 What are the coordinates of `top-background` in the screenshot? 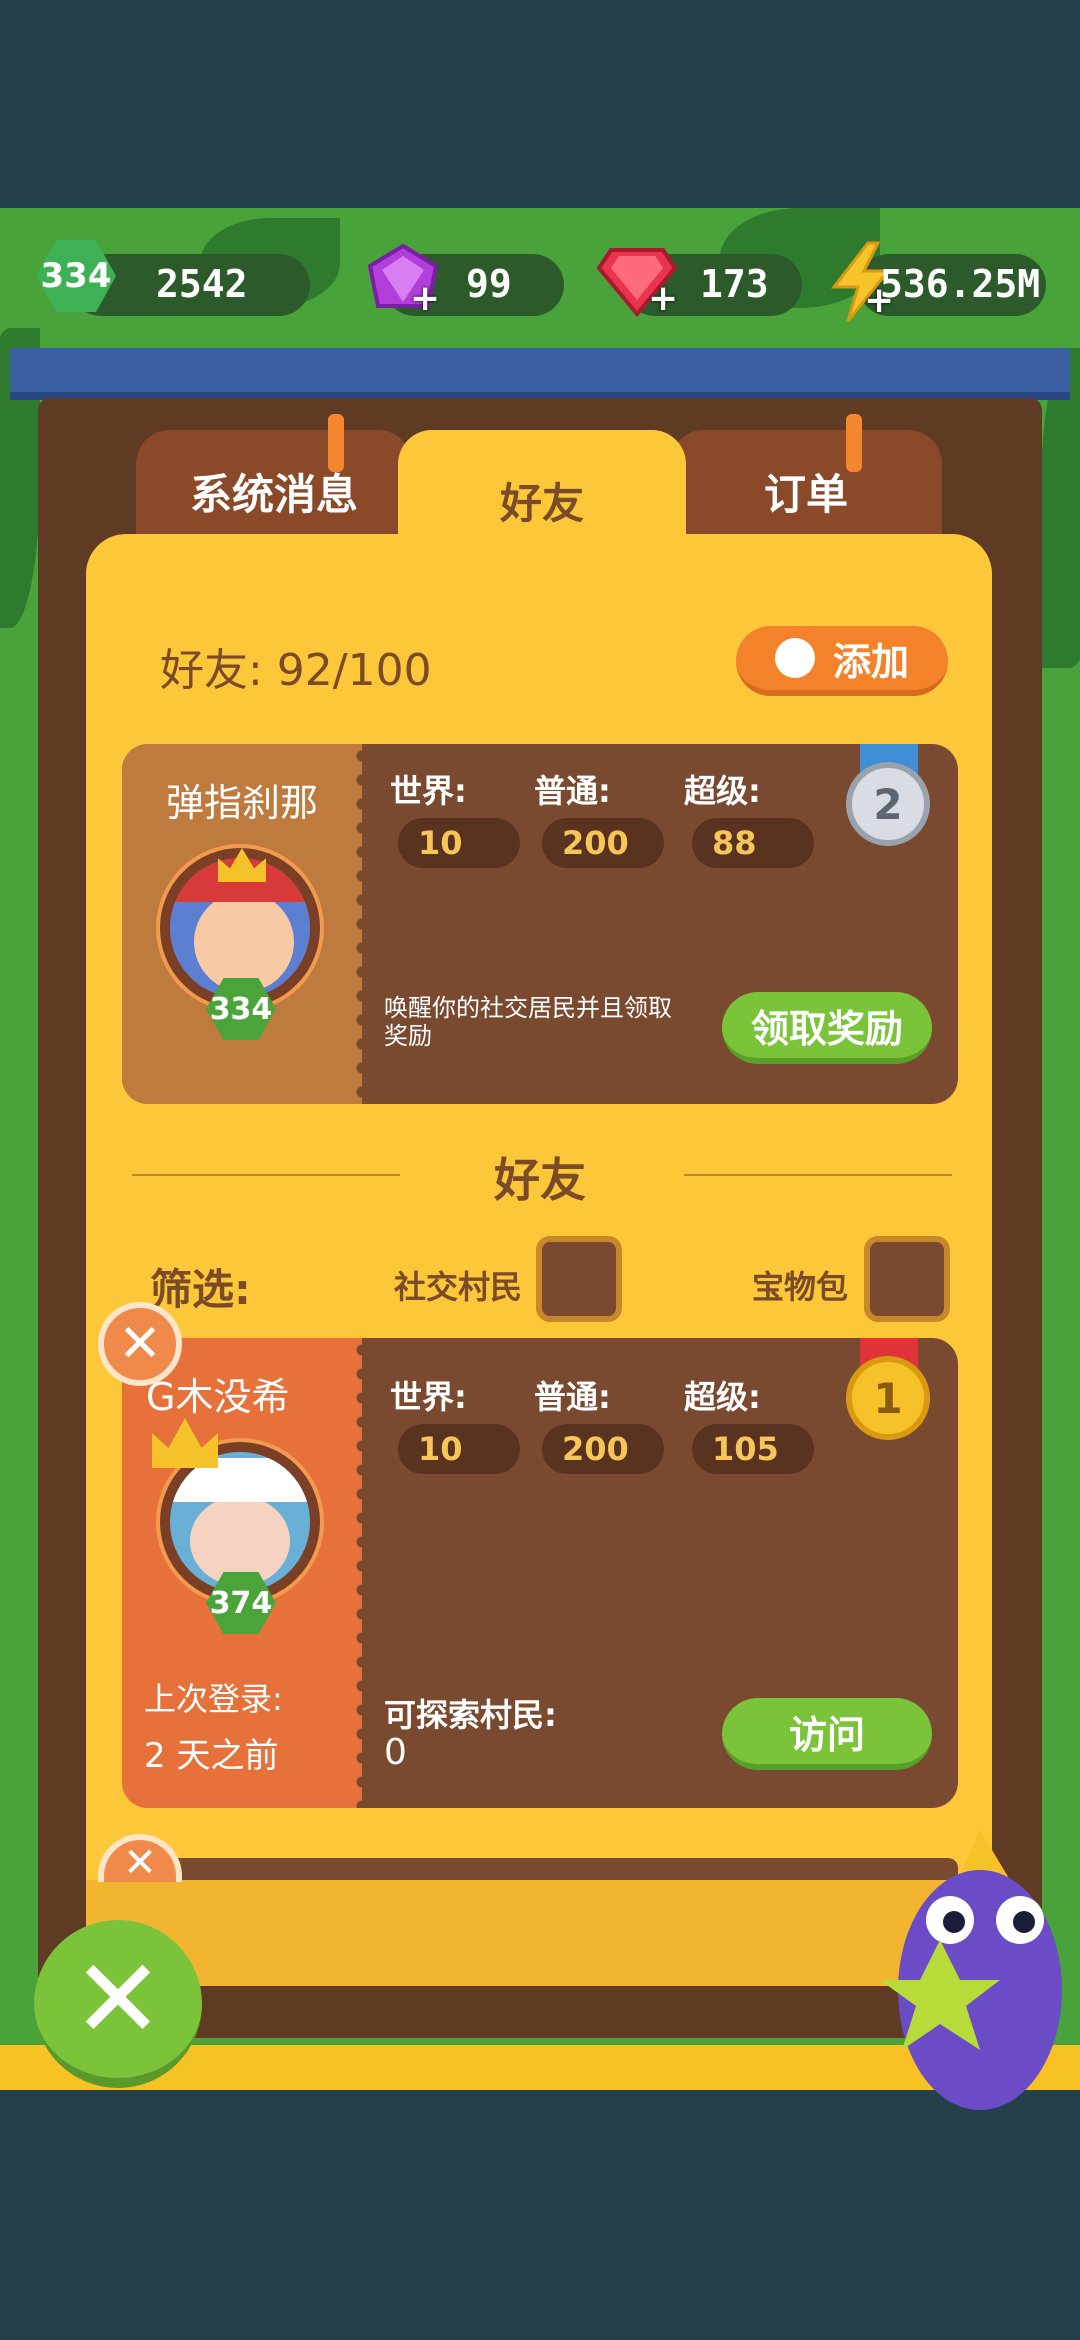 It's located at (540, 104).